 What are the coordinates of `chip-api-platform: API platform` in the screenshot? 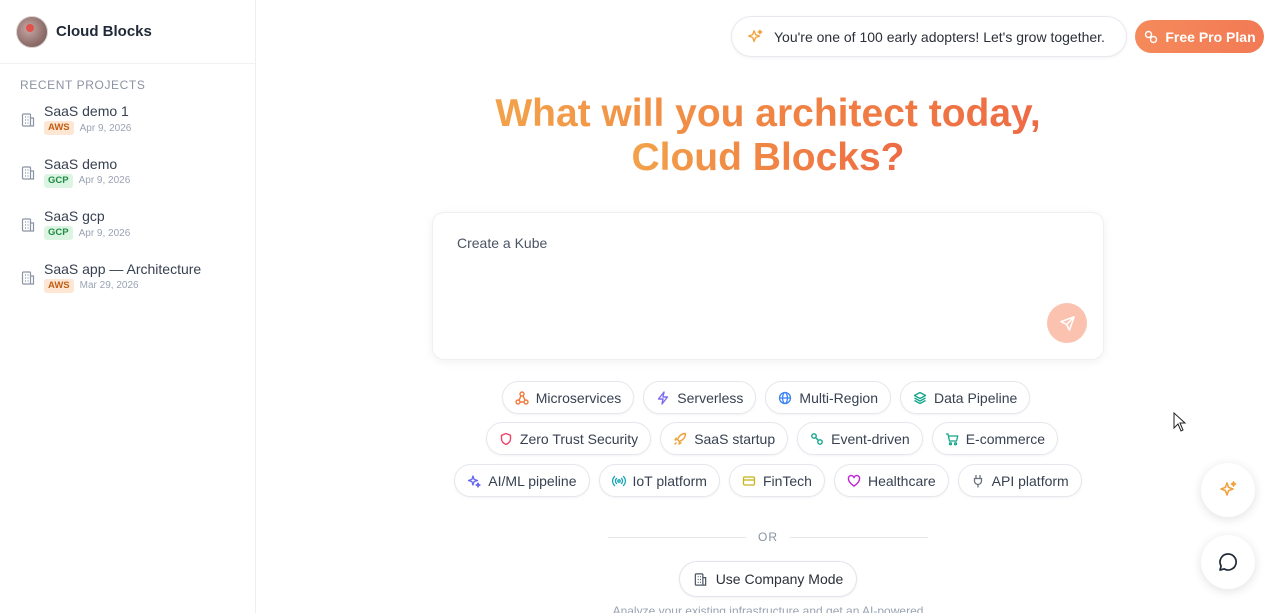 It's located at (1019, 480).